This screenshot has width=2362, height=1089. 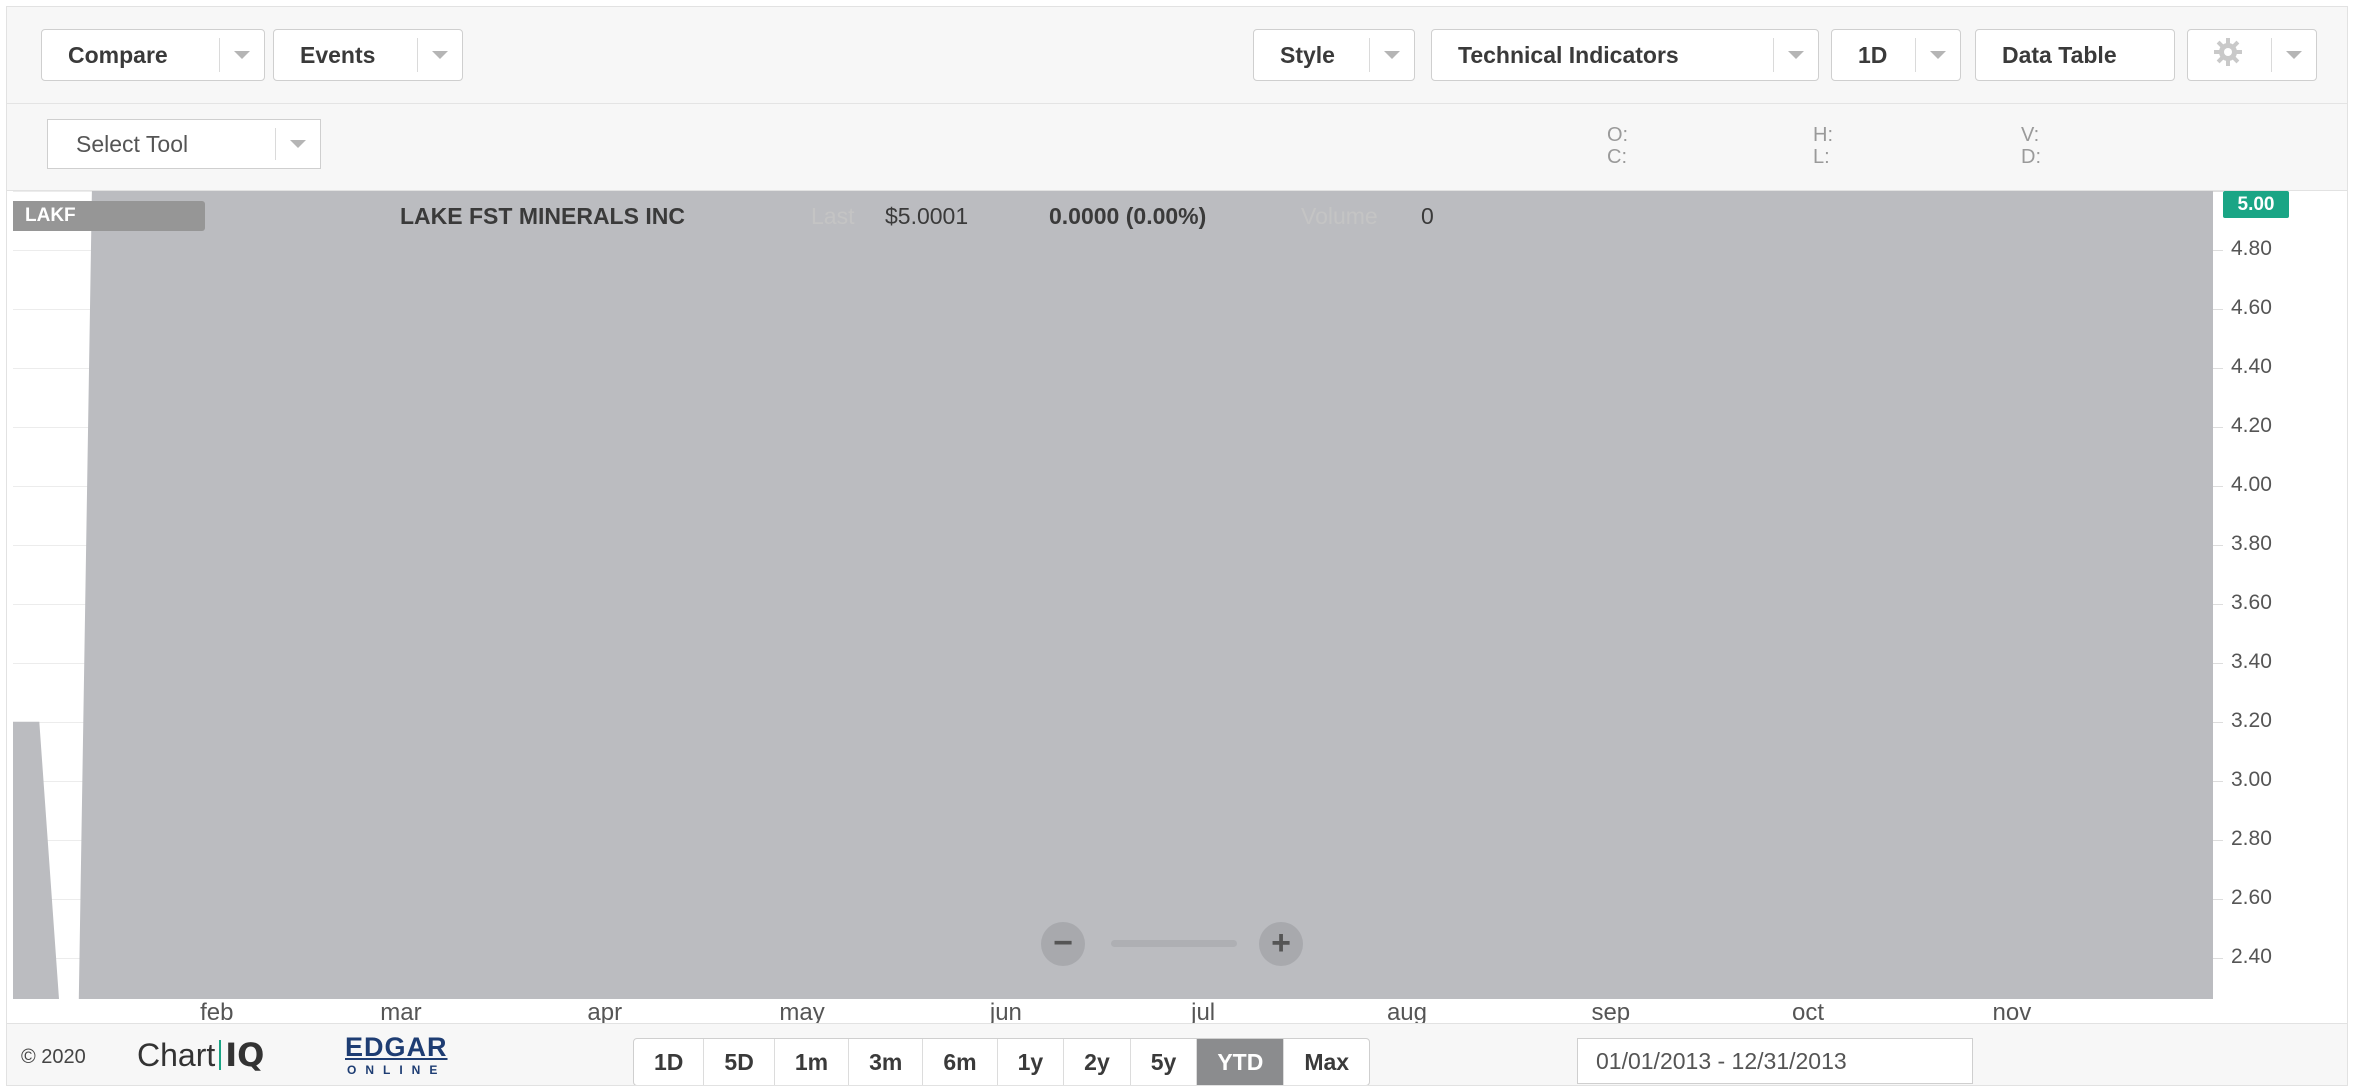 I want to click on y-tick-label: 4.60, so click(x=2251, y=307).